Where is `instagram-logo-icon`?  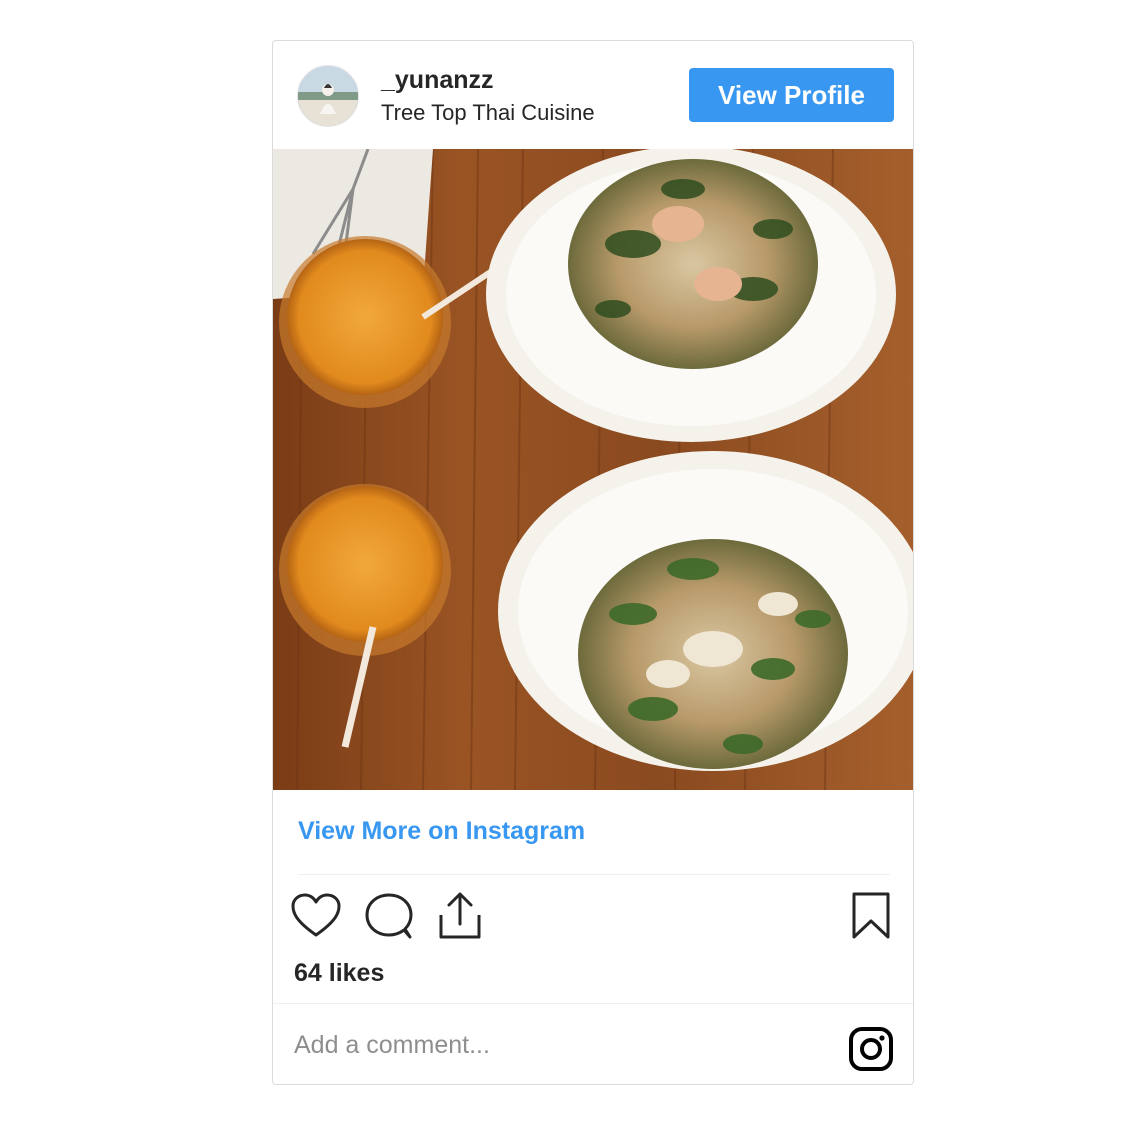
instagram-logo-icon is located at coordinates (871, 1049).